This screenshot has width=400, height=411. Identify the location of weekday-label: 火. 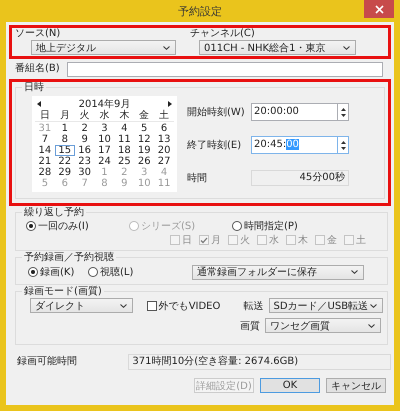
(84, 115).